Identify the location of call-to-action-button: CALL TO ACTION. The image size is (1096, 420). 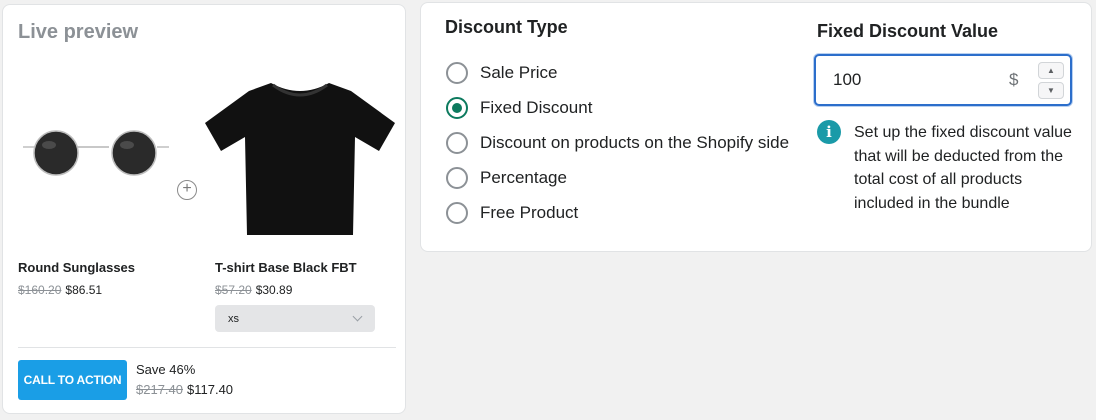
(72, 380).